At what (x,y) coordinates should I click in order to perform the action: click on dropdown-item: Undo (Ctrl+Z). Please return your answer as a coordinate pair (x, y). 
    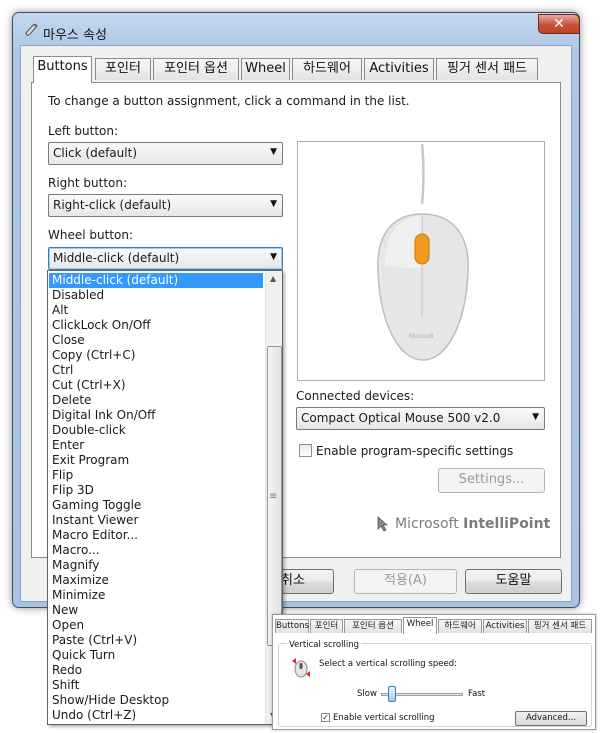
    Looking at the image, I should click on (156, 715).